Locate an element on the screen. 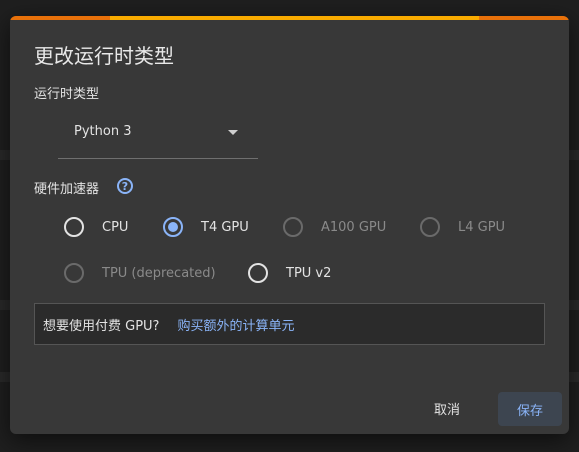 This screenshot has height=452, width=579. progress-bar is located at coordinates (289, 18).